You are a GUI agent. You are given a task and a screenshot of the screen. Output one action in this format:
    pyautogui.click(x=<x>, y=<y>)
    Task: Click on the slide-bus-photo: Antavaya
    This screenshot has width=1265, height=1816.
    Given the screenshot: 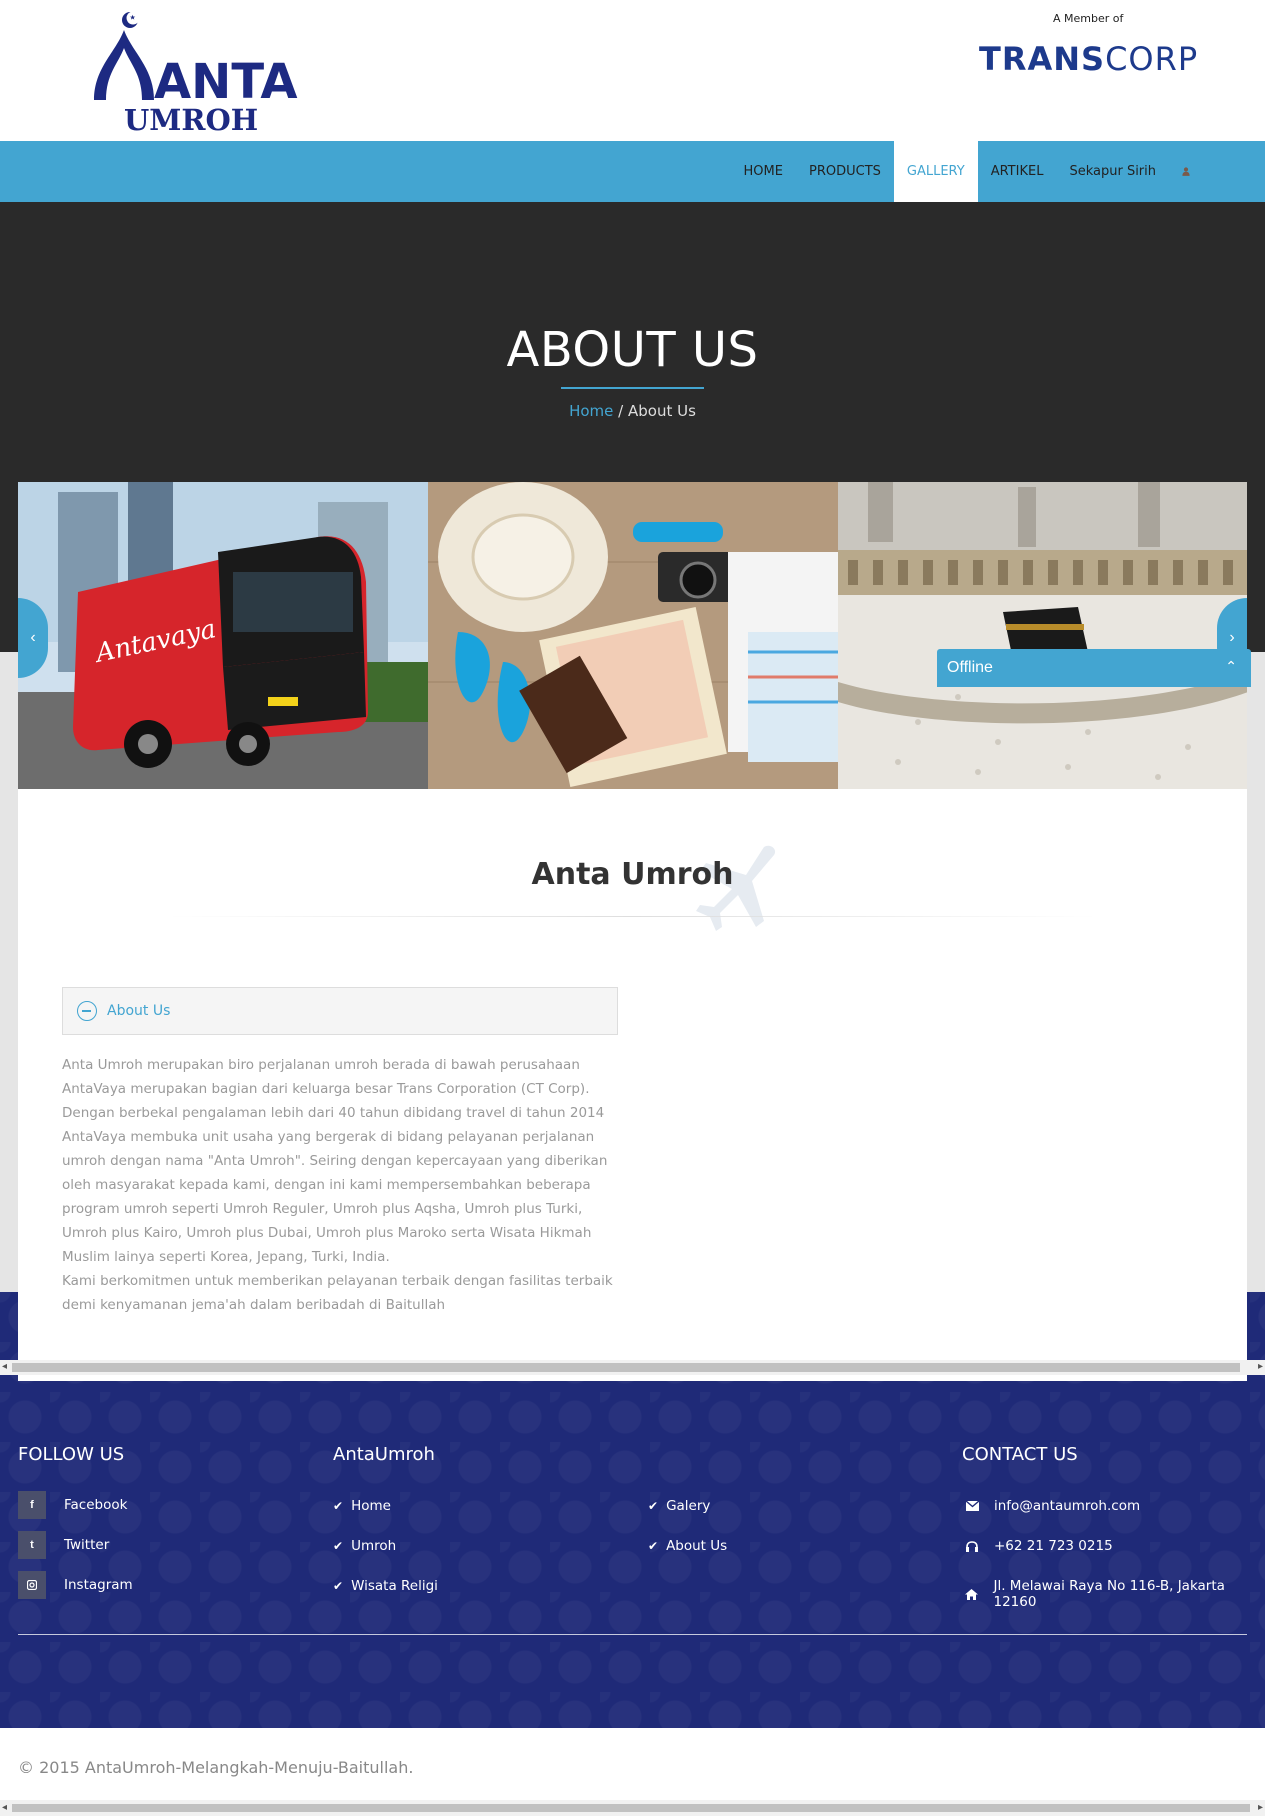 What is the action you would take?
    pyautogui.click(x=223, y=635)
    